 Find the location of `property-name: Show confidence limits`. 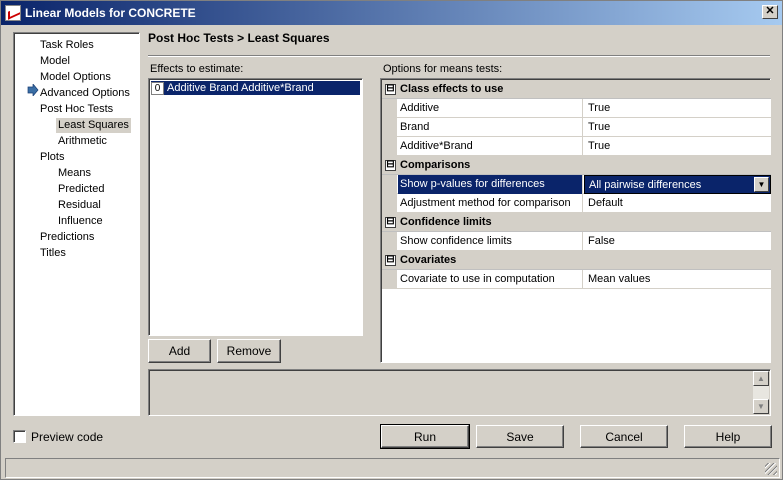

property-name: Show confidence limits is located at coordinates (490, 241).